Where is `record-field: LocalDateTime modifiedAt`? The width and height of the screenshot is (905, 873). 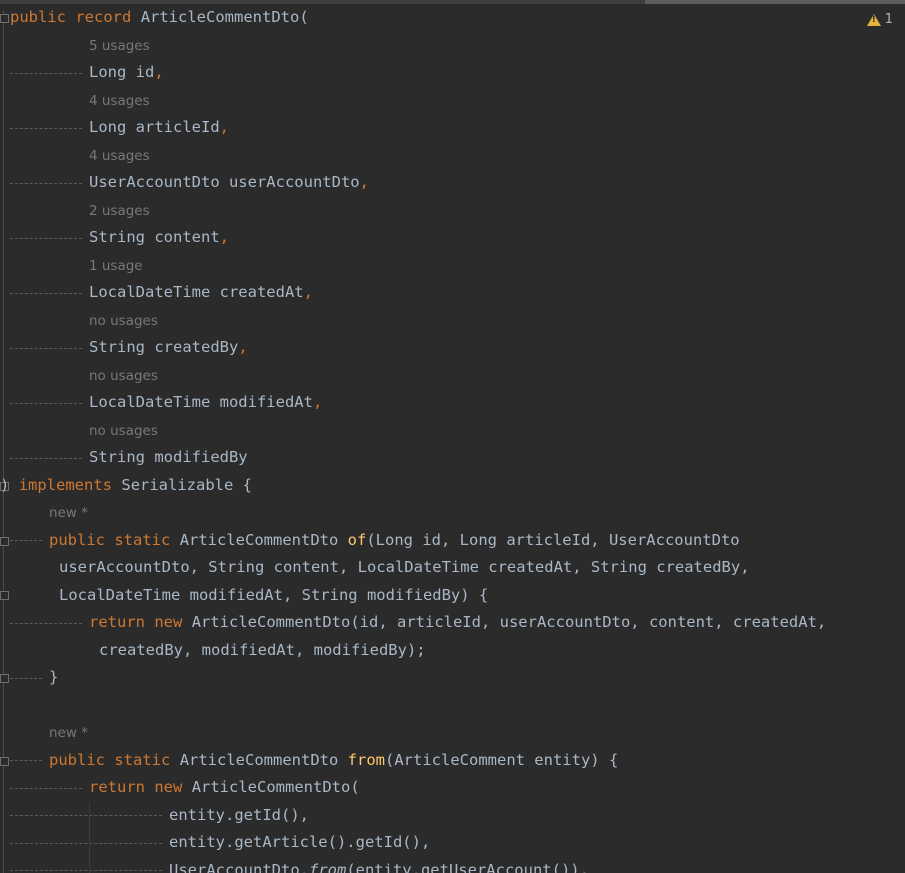 record-field: LocalDateTime modifiedAt is located at coordinates (201, 402).